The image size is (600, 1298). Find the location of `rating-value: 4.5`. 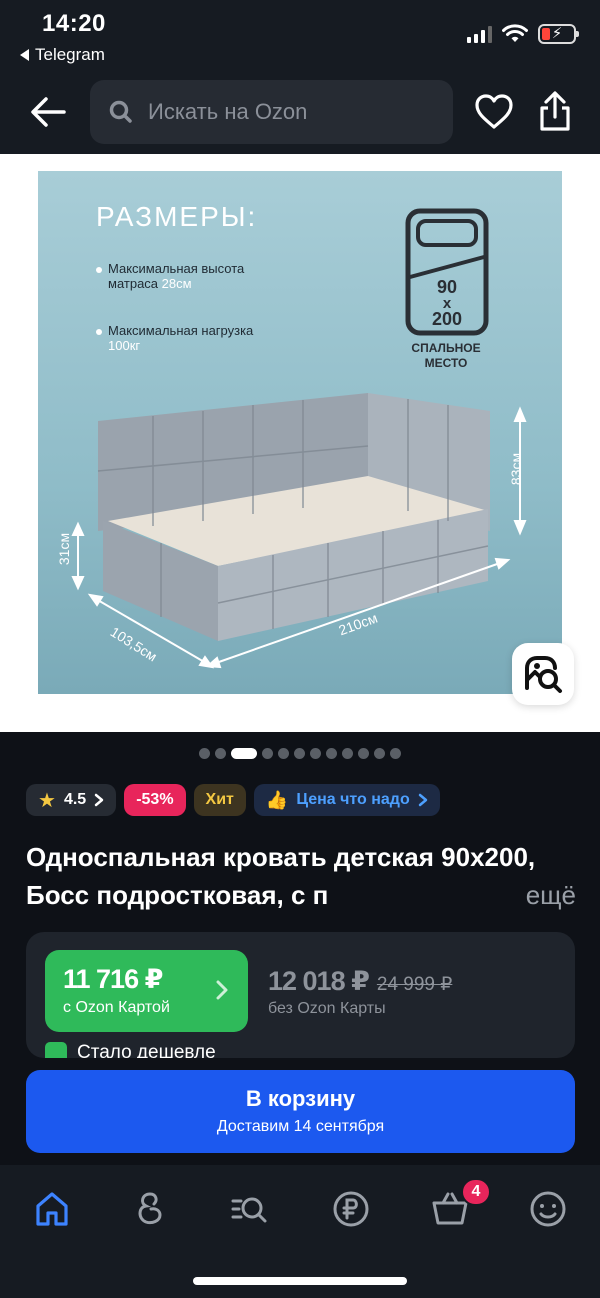

rating-value: 4.5 is located at coordinates (75, 799).